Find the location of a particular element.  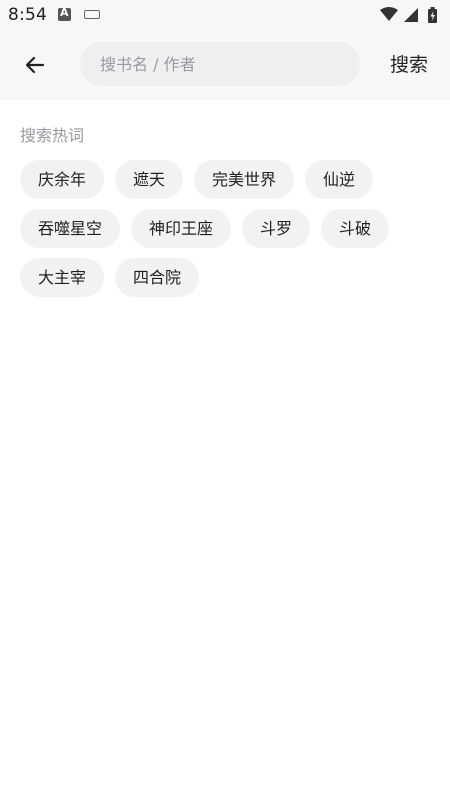

hot-search-tag: 完美世界 is located at coordinates (244, 179).